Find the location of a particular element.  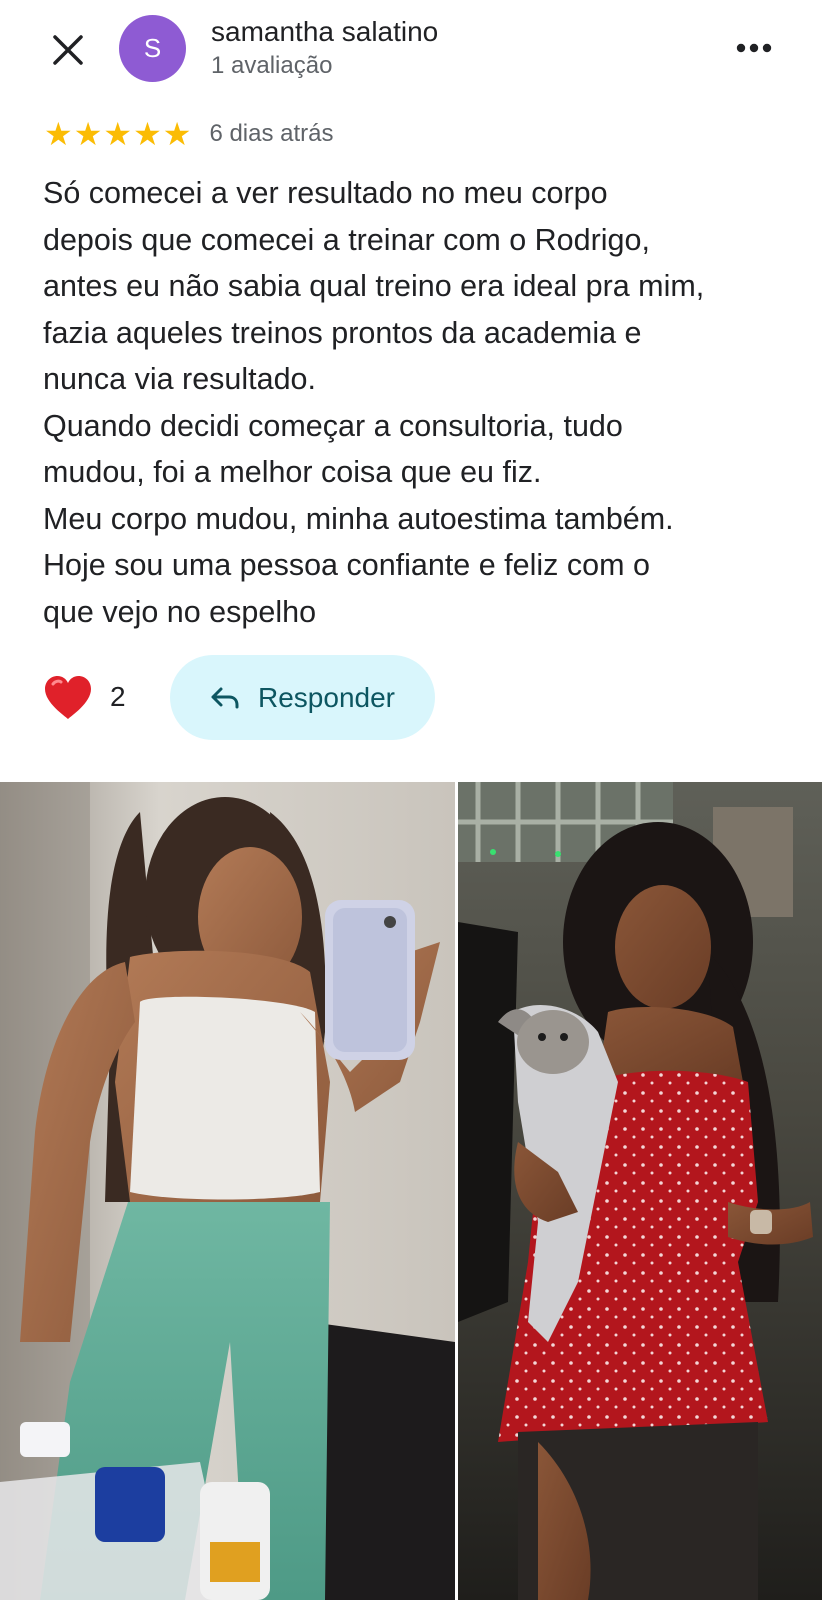

review-date: 6 dias atrás is located at coordinates (271, 133).